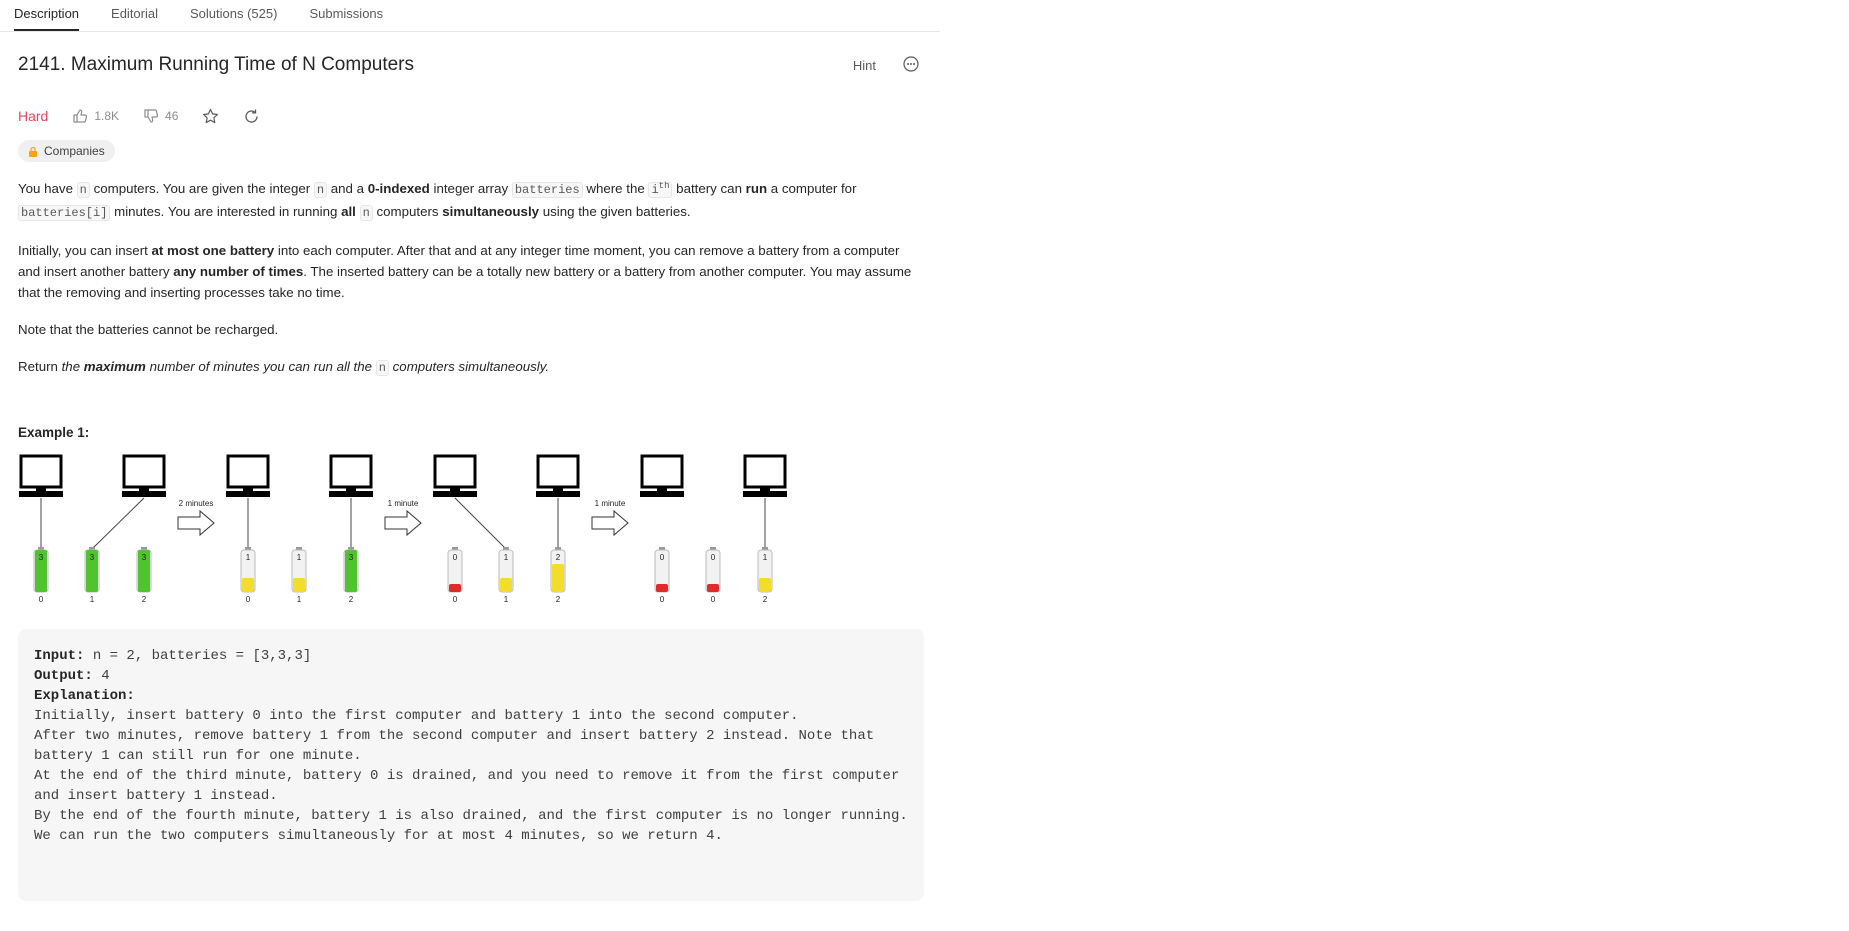  What do you see at coordinates (210, 116) in the screenshot?
I see `star-icon` at bounding box center [210, 116].